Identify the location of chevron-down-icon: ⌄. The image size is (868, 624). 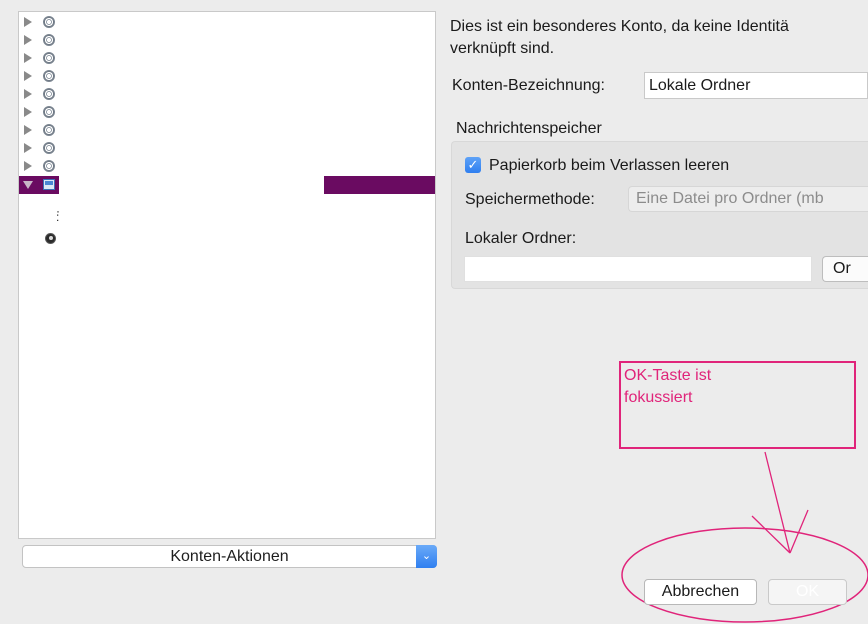
(426, 556).